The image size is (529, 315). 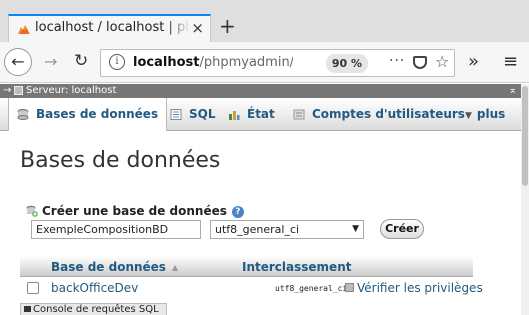 What do you see at coordinates (197, 28) in the screenshot?
I see `tab-close-icon: ×` at bounding box center [197, 28].